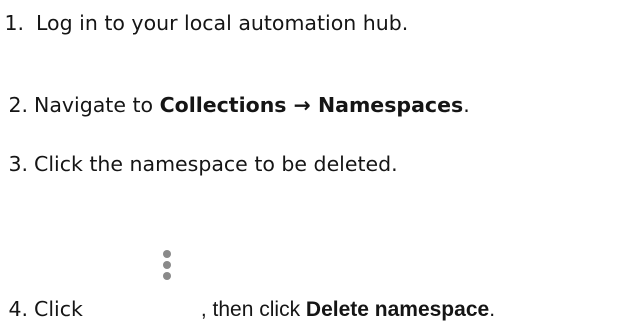 Image resolution: width=624 pixels, height=329 pixels. I want to click on step-text: Click the namespace to be deleted., so click(216, 164).